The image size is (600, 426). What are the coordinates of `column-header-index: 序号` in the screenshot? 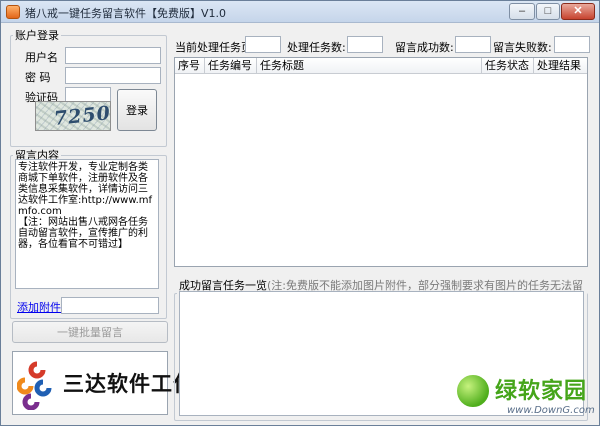 It's located at (190, 66).